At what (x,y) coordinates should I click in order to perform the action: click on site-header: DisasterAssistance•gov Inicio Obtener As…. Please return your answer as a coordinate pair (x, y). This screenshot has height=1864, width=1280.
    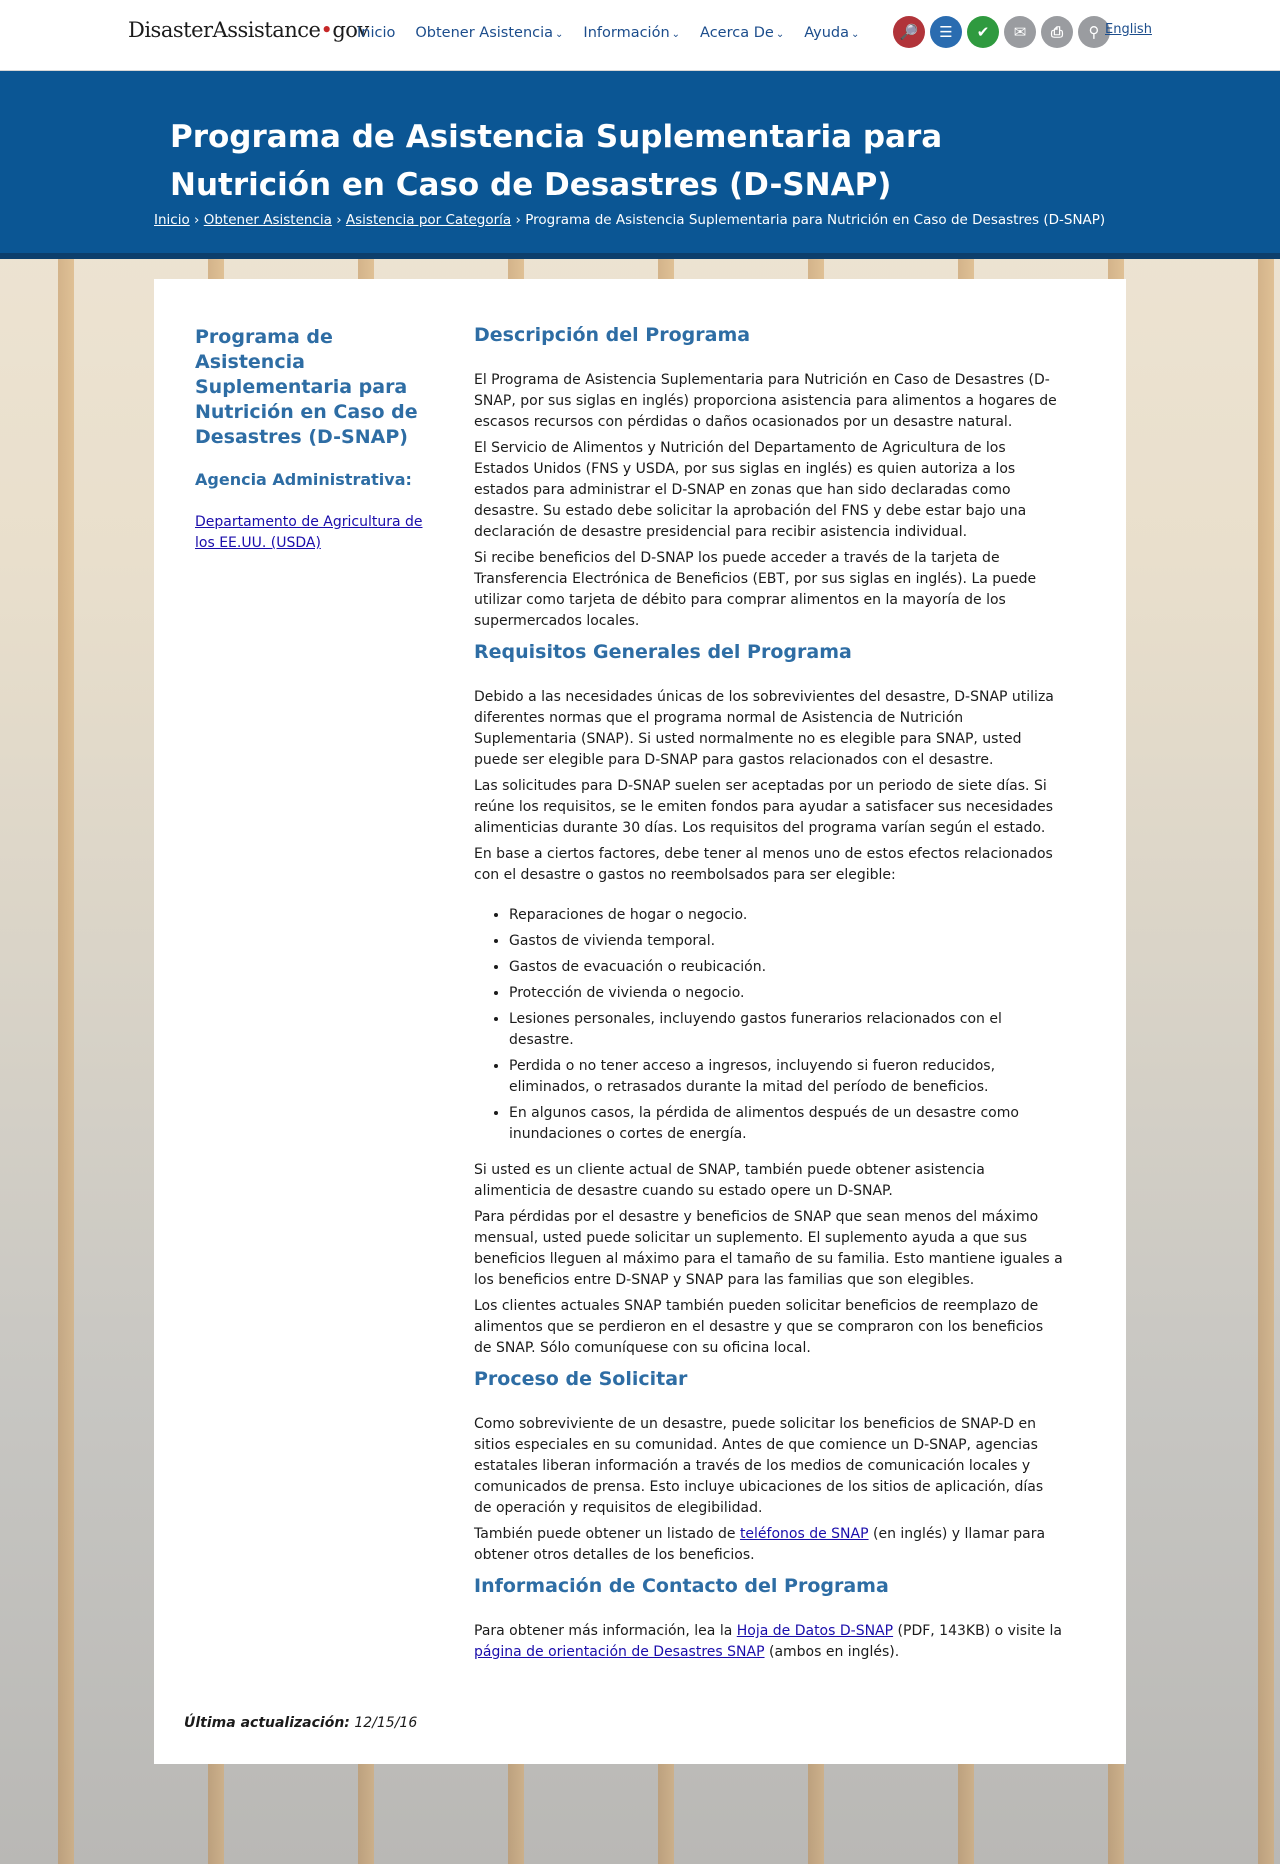
    Looking at the image, I should click on (640, 35).